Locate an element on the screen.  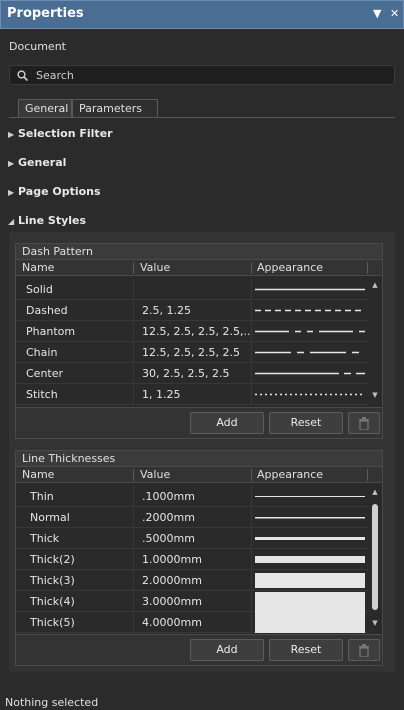
row-name: Thick(5) is located at coordinates (52, 622).